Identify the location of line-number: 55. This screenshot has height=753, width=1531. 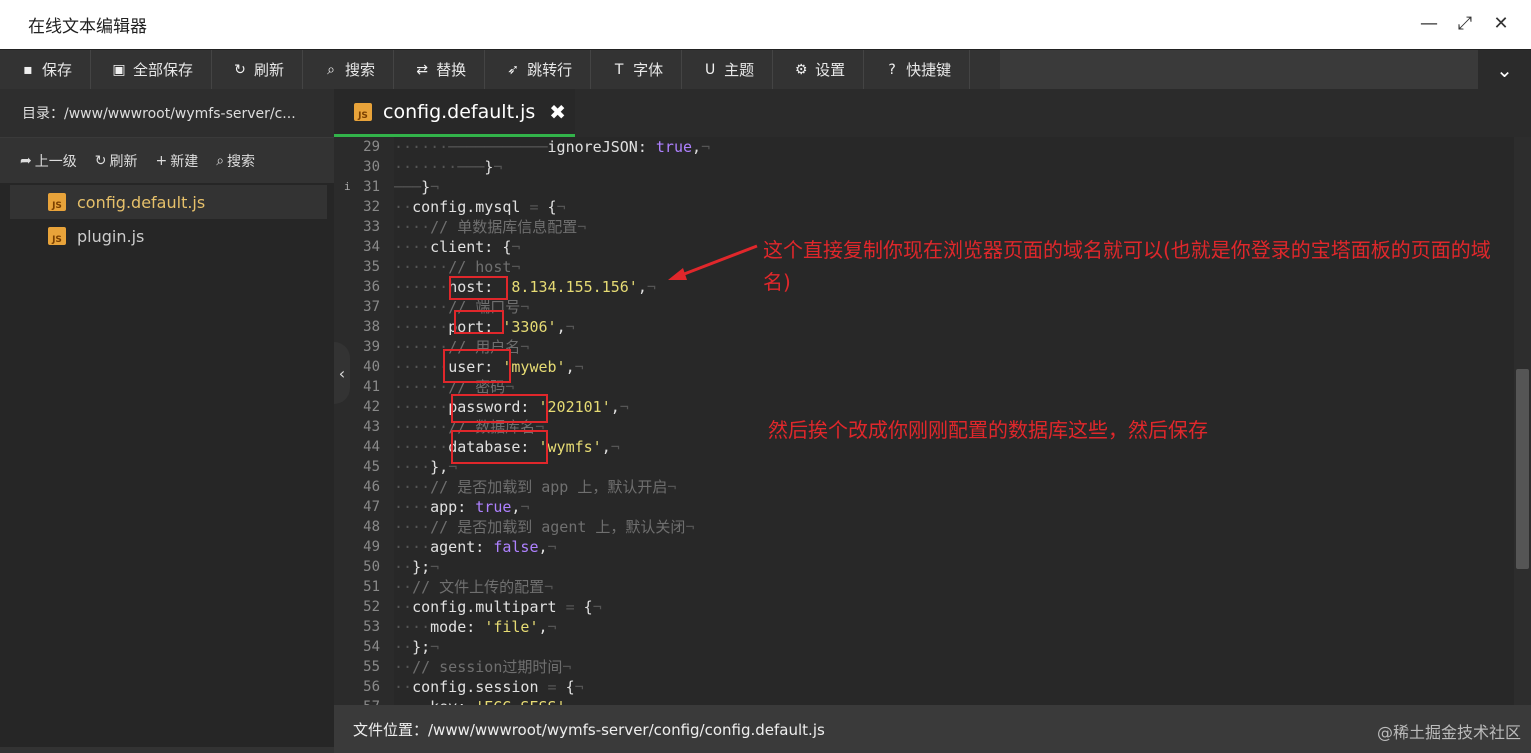
(371, 667).